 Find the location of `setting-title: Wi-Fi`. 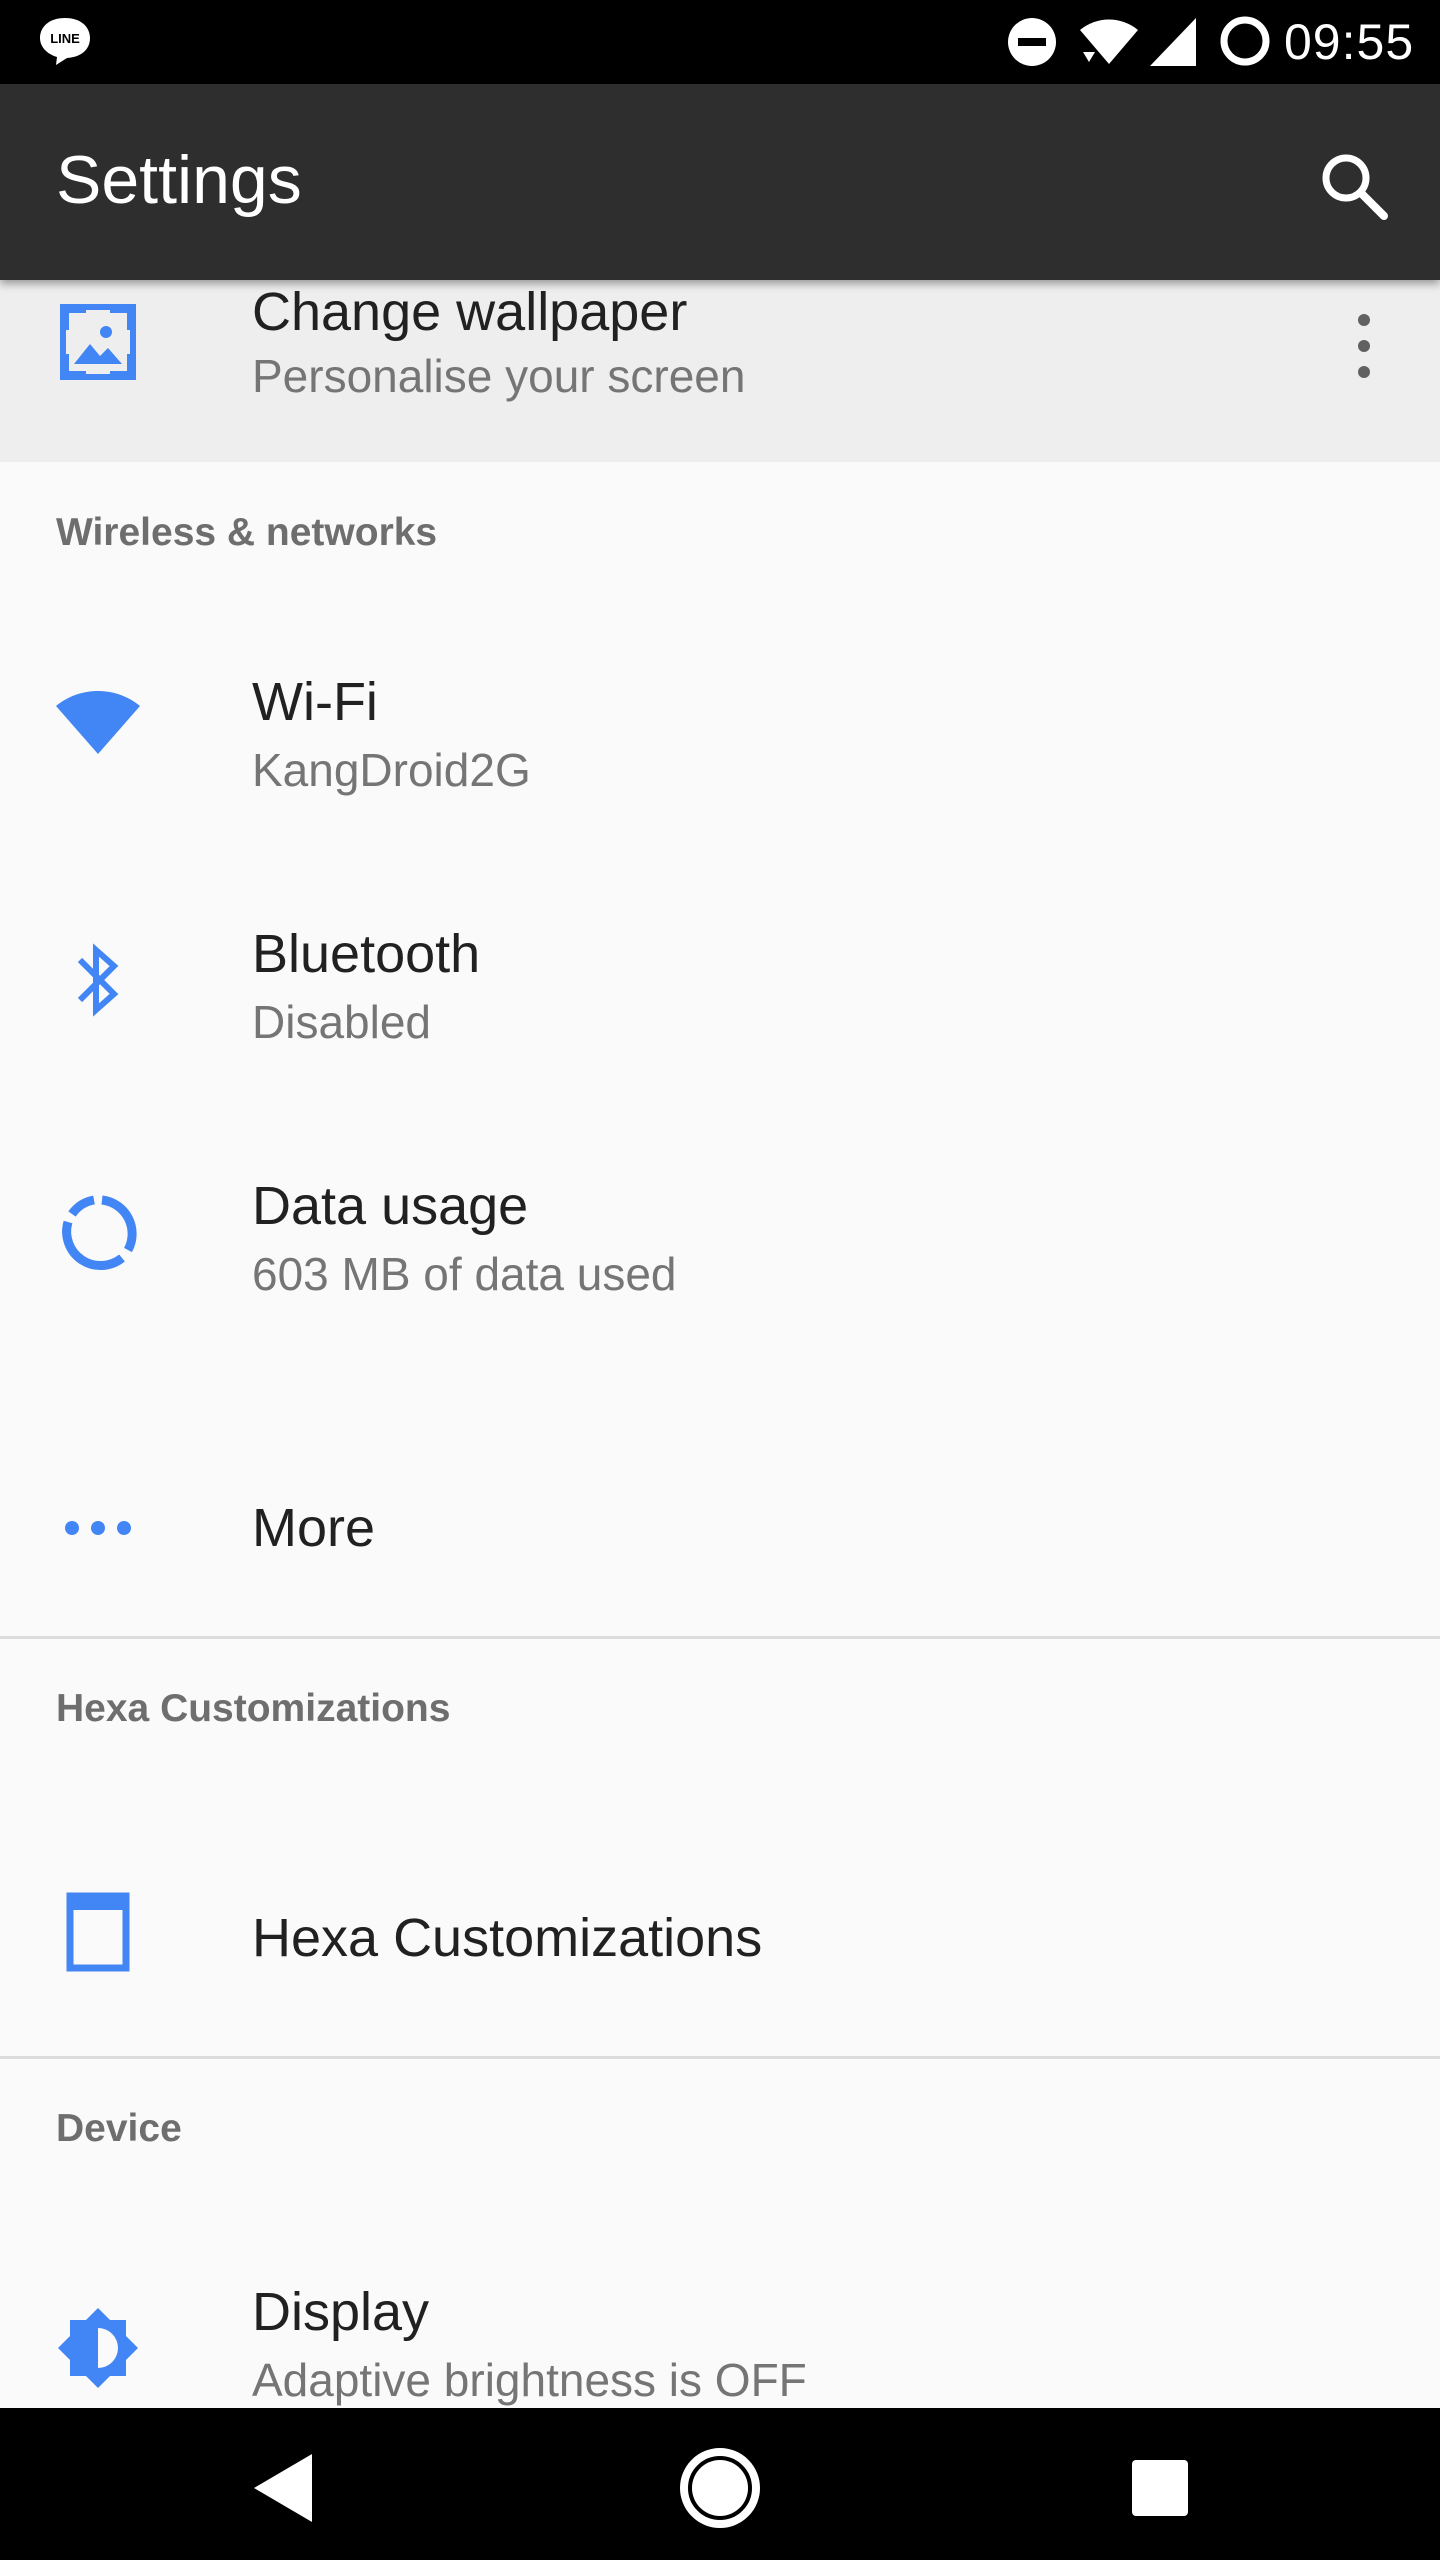

setting-title: Wi-Fi is located at coordinates (315, 702).